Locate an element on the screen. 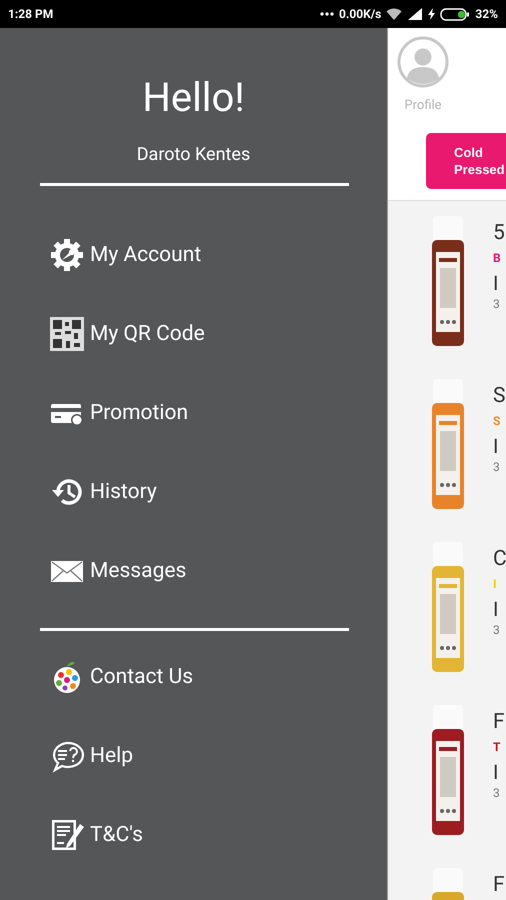 This screenshot has height=900, width=506. document-pen-icon is located at coordinates (67, 835).